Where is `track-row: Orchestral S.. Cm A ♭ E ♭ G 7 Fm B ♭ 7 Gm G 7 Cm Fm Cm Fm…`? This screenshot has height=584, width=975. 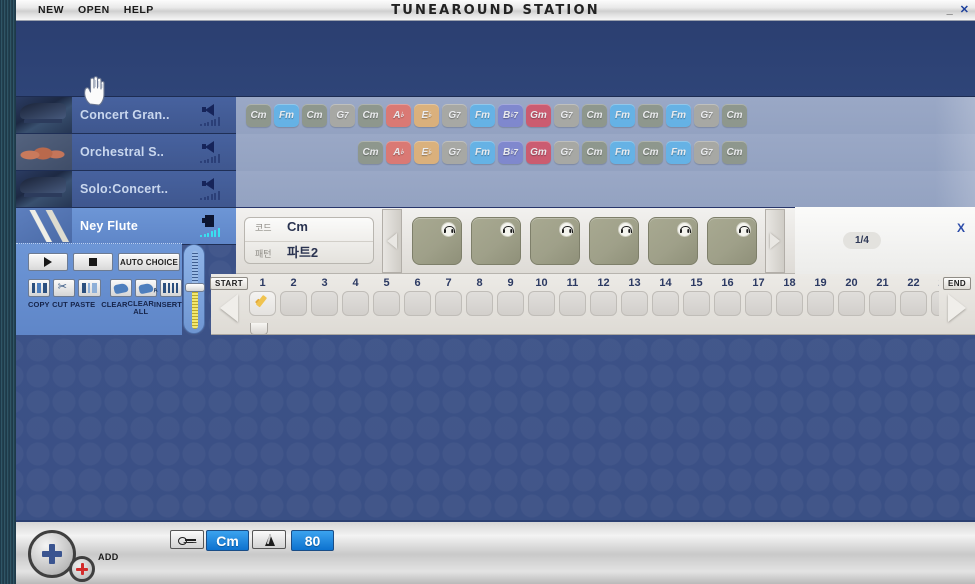
track-row: Orchestral S.. Cm A ♭ E ♭ G 7 Fm B ♭ 7 Gm G 7 Cm Fm Cm Fm… is located at coordinates (495, 152).